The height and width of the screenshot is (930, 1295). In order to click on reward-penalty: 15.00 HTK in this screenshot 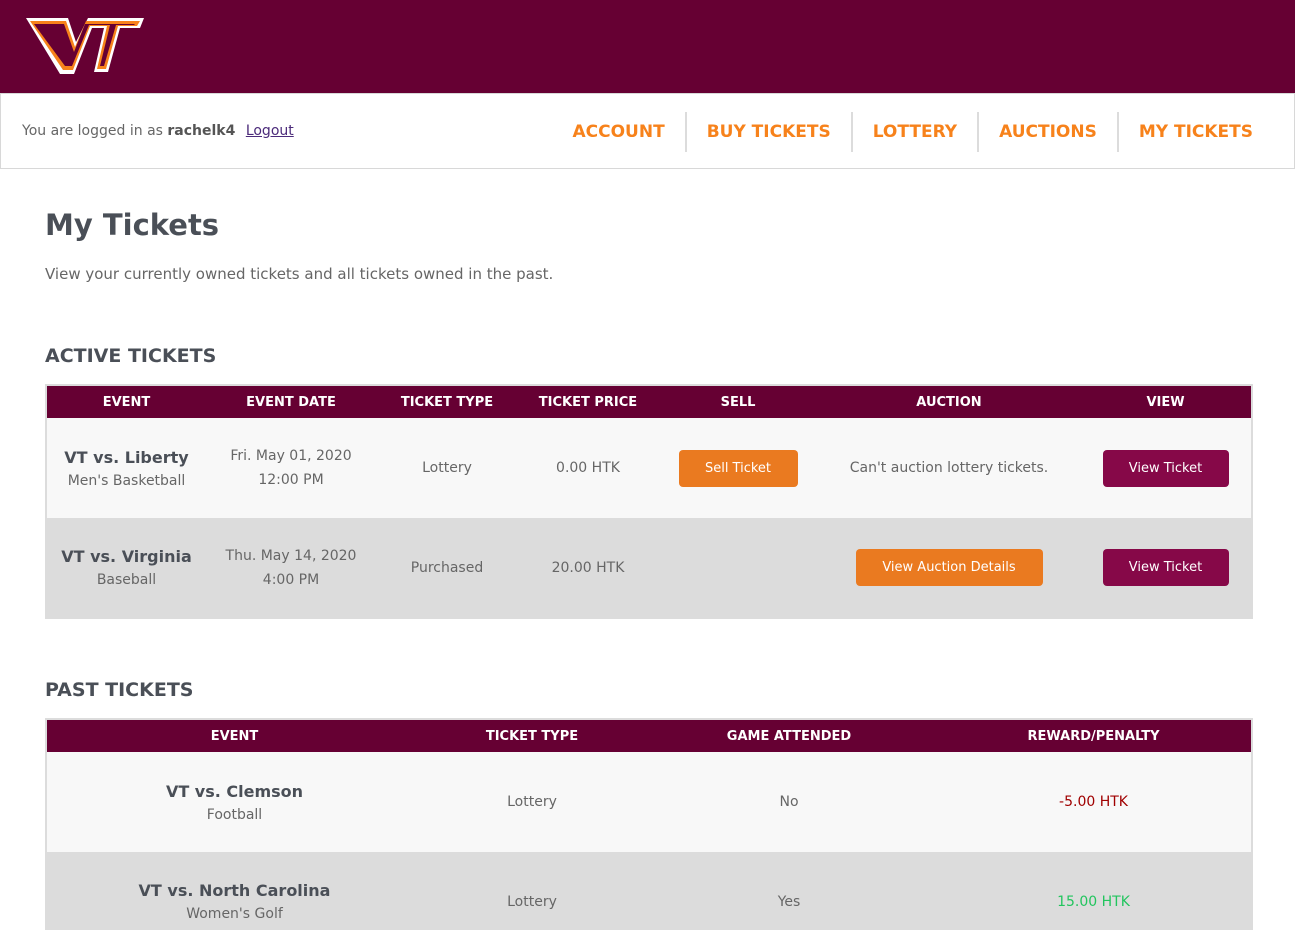, I will do `click(1093, 901)`.